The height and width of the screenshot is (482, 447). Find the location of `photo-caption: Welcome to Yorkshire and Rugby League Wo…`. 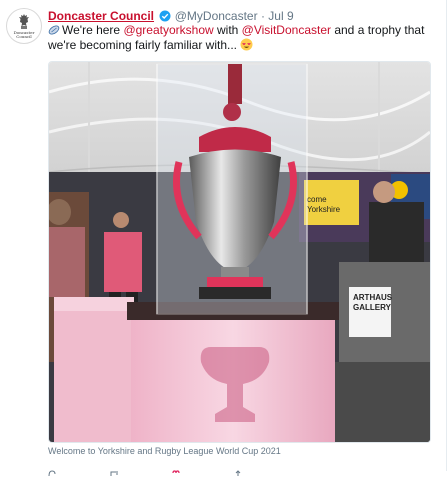

photo-caption: Welcome to Yorkshire and Rugby League Wo… is located at coordinates (164, 451).